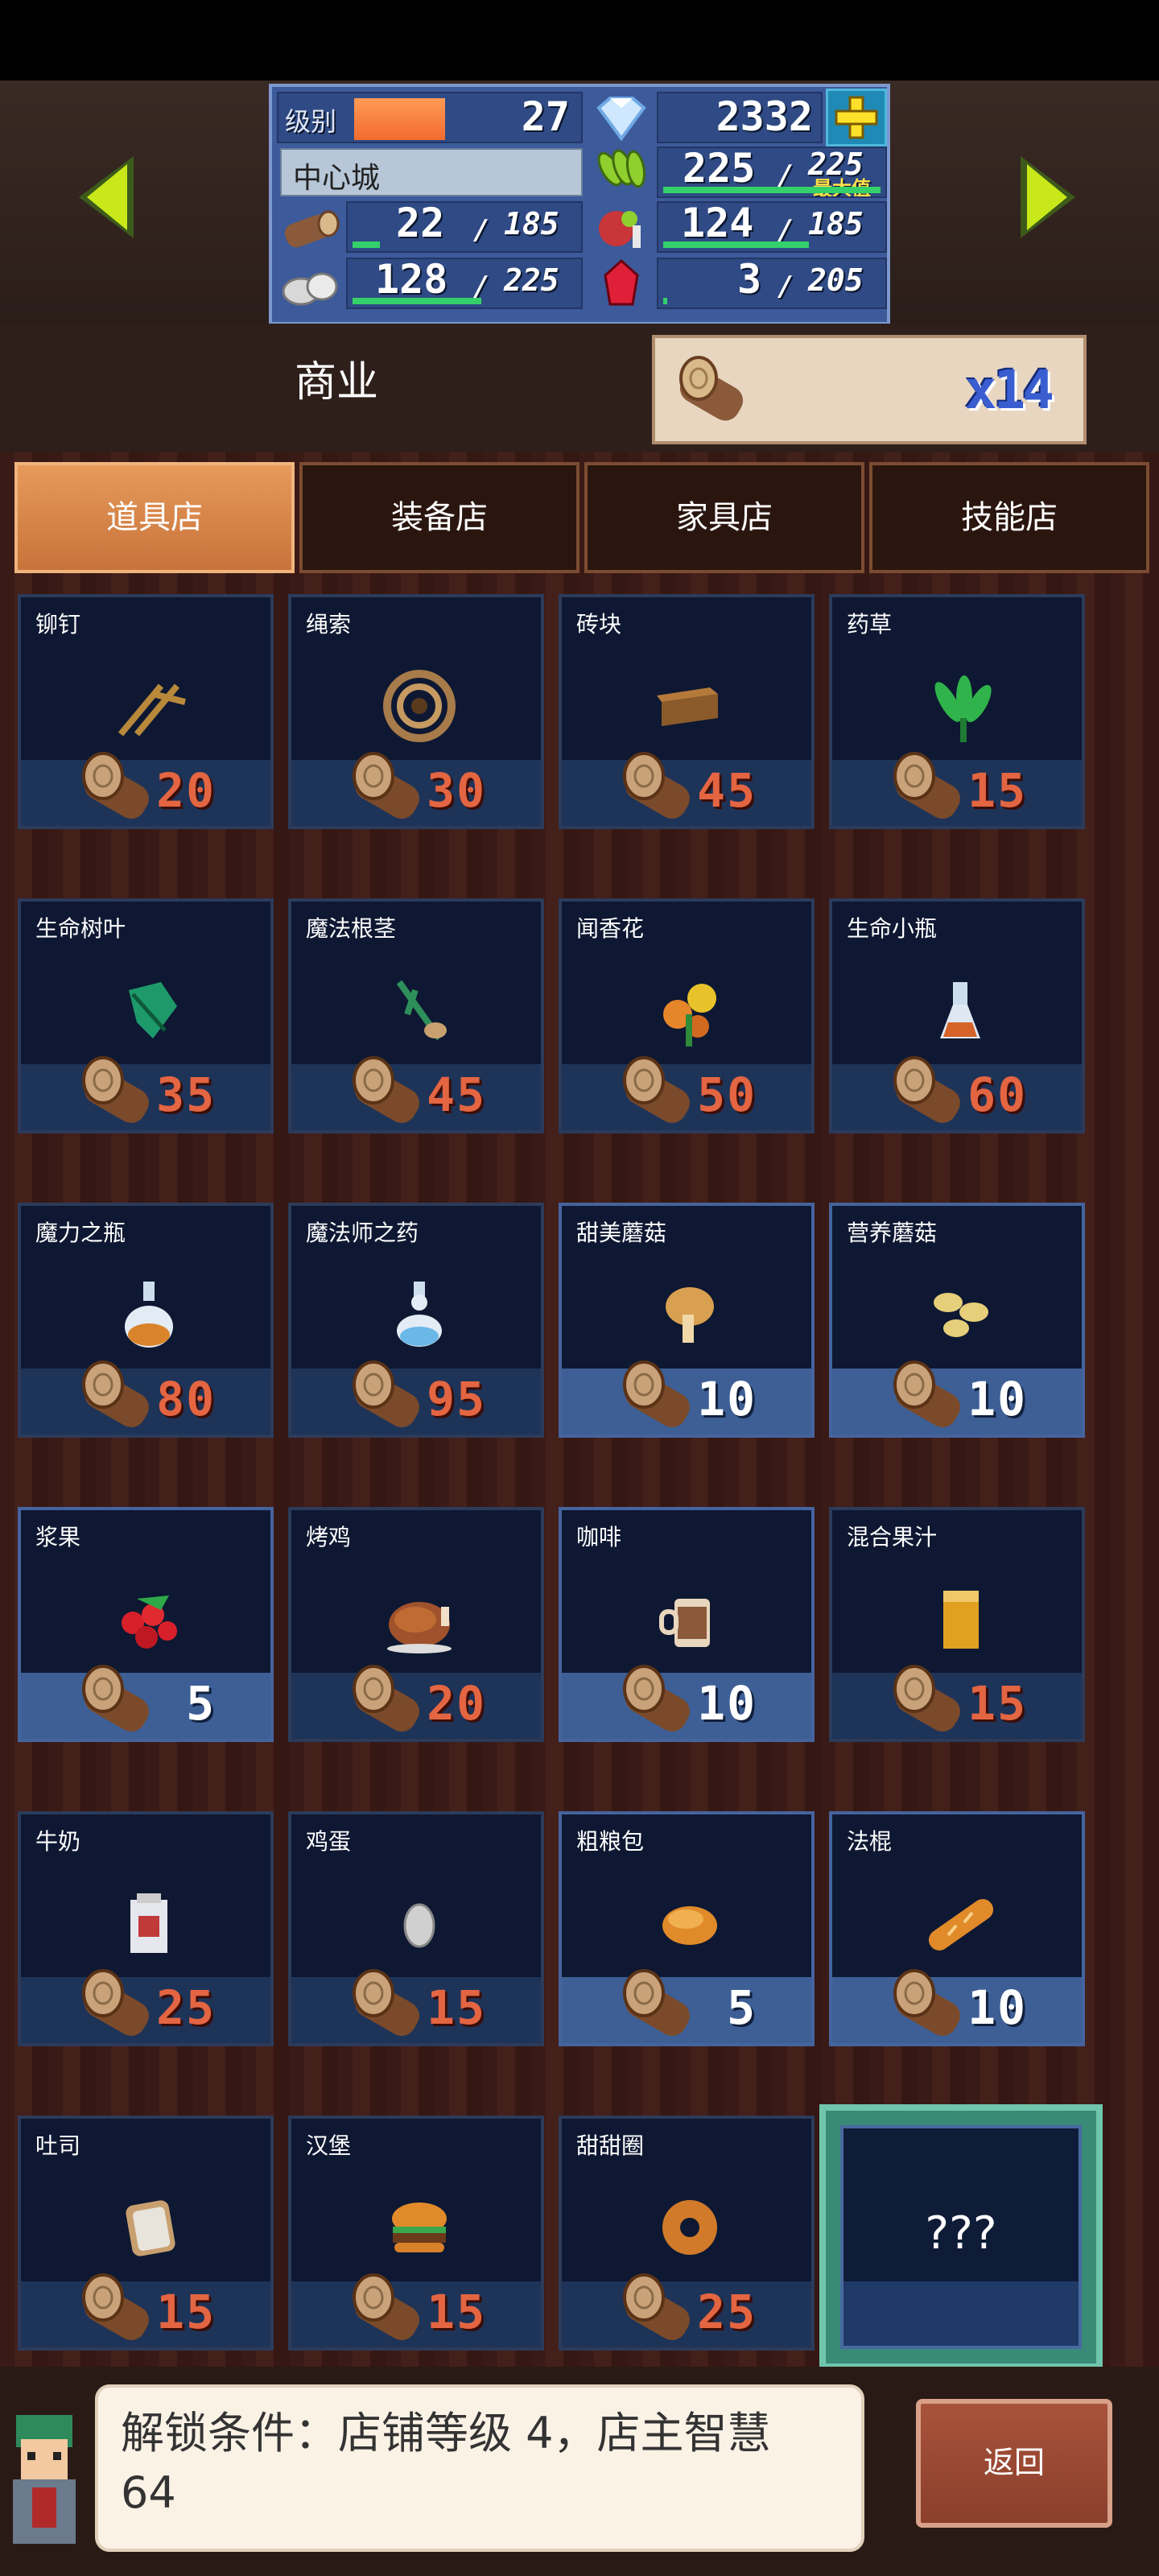  I want to click on wheat-cell: 225 / 225 最大值, so click(772, 172).